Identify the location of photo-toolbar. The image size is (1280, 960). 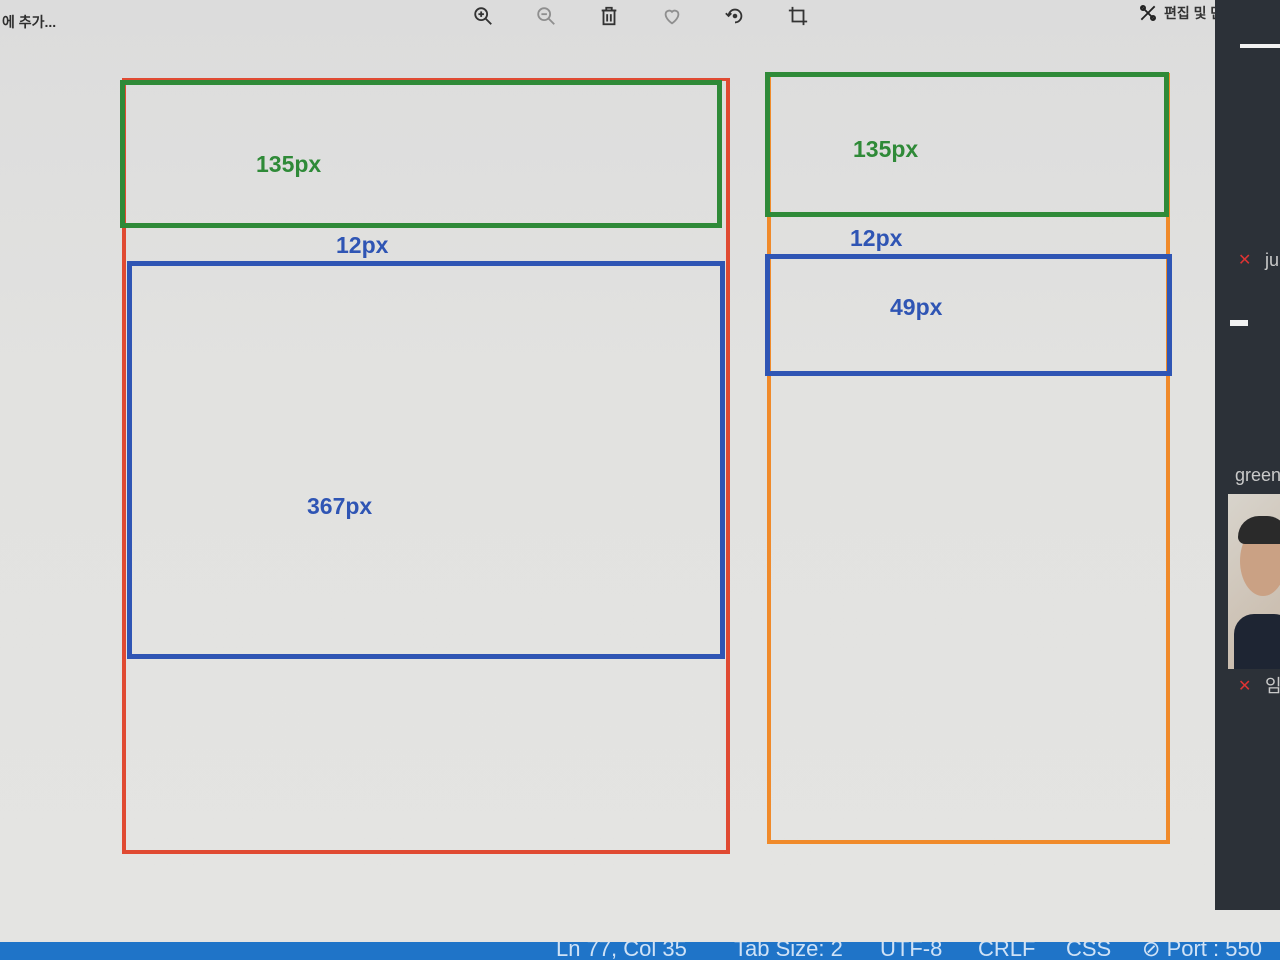
(640, 16).